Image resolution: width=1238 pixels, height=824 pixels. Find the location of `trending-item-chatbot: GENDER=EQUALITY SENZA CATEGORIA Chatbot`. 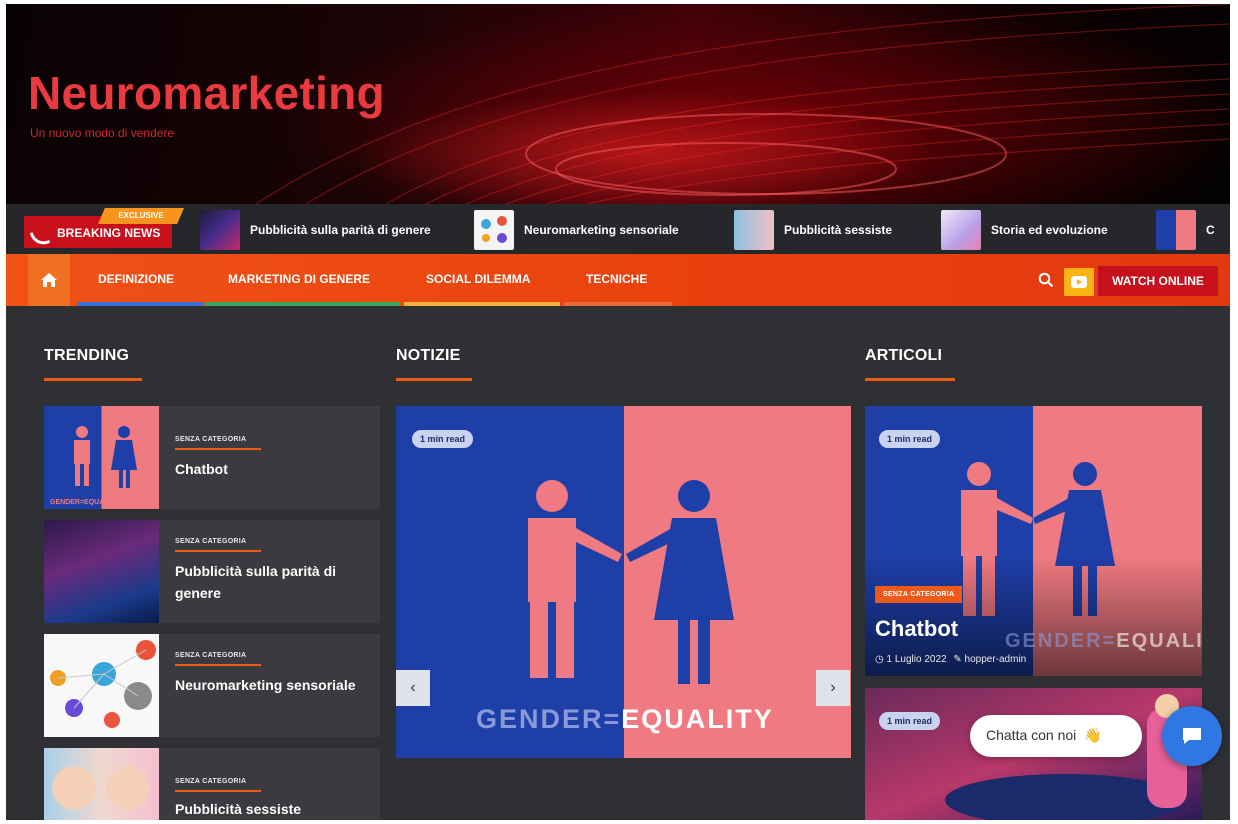

trending-item-chatbot: GENDER=EQUALITY SENZA CATEGORIA Chatbot is located at coordinates (212, 457).